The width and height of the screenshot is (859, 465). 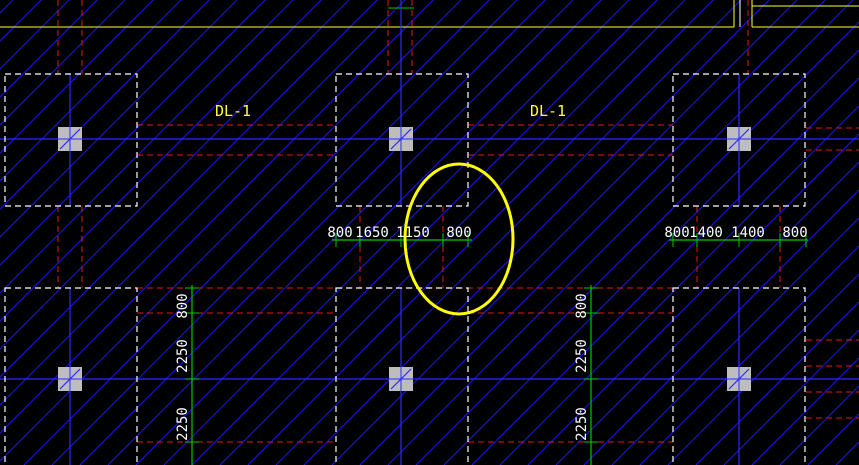 What do you see at coordinates (372, 233) in the screenshot?
I see `dim-text: 1650` at bounding box center [372, 233].